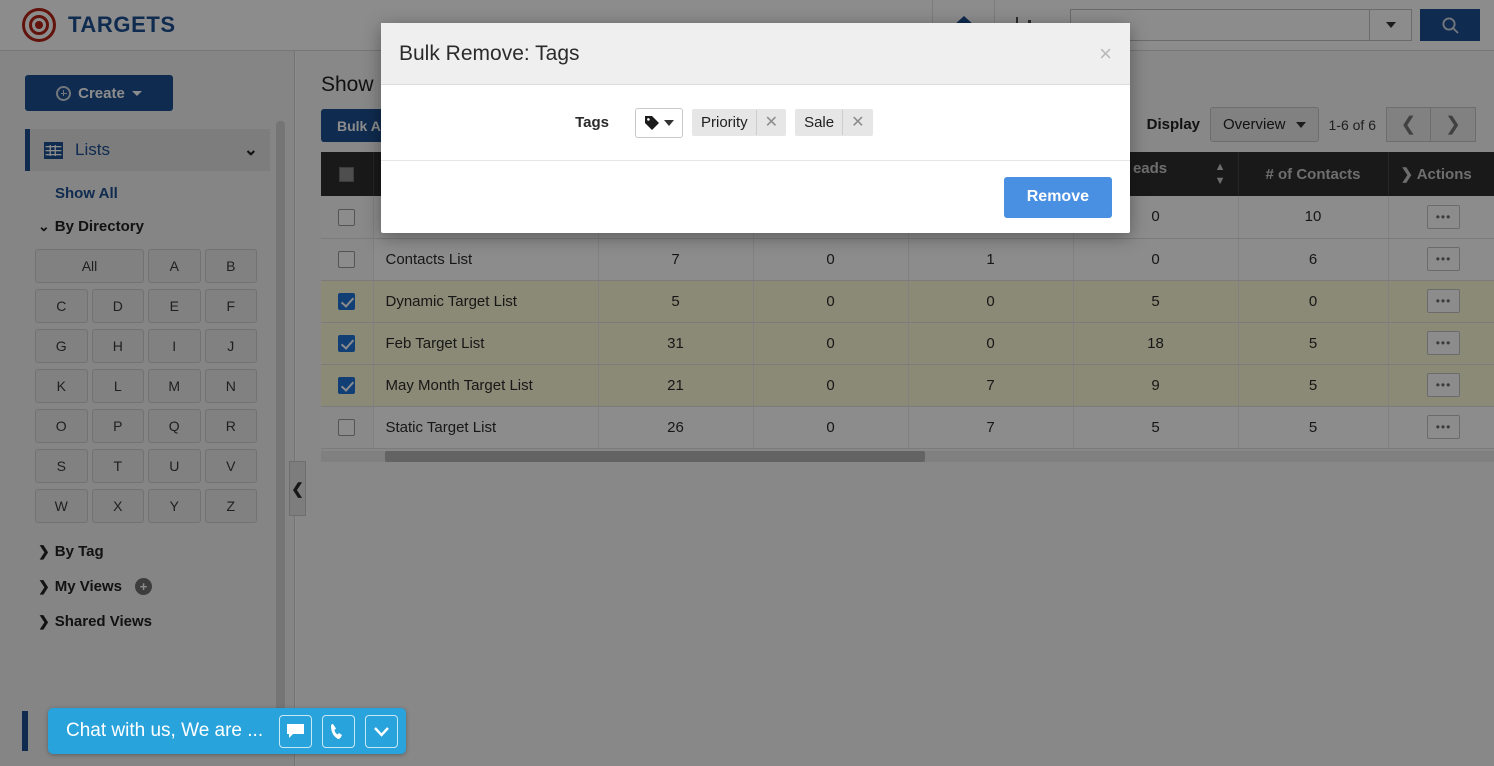 This screenshot has width=1494, height=766. Describe the element at coordinates (819, 122) in the screenshot. I see `tag-pill-label: Sale` at that location.